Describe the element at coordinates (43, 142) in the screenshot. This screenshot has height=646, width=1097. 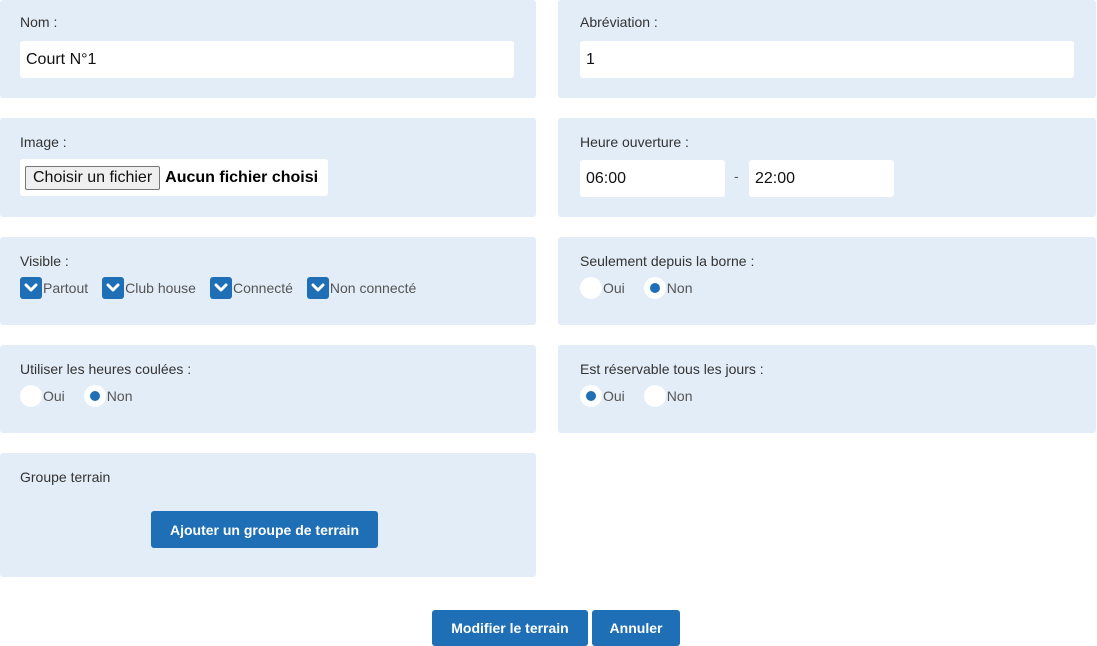
I see `image-label: Image :` at that location.